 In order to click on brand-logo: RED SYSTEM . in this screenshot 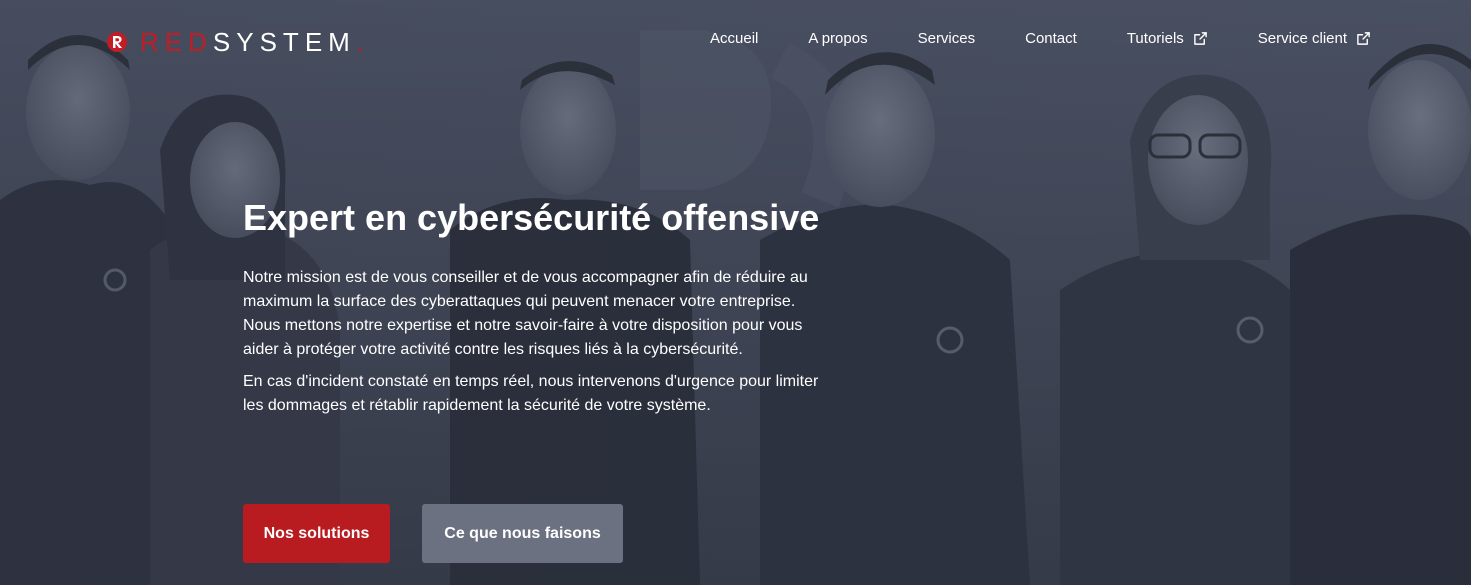, I will do `click(235, 41)`.